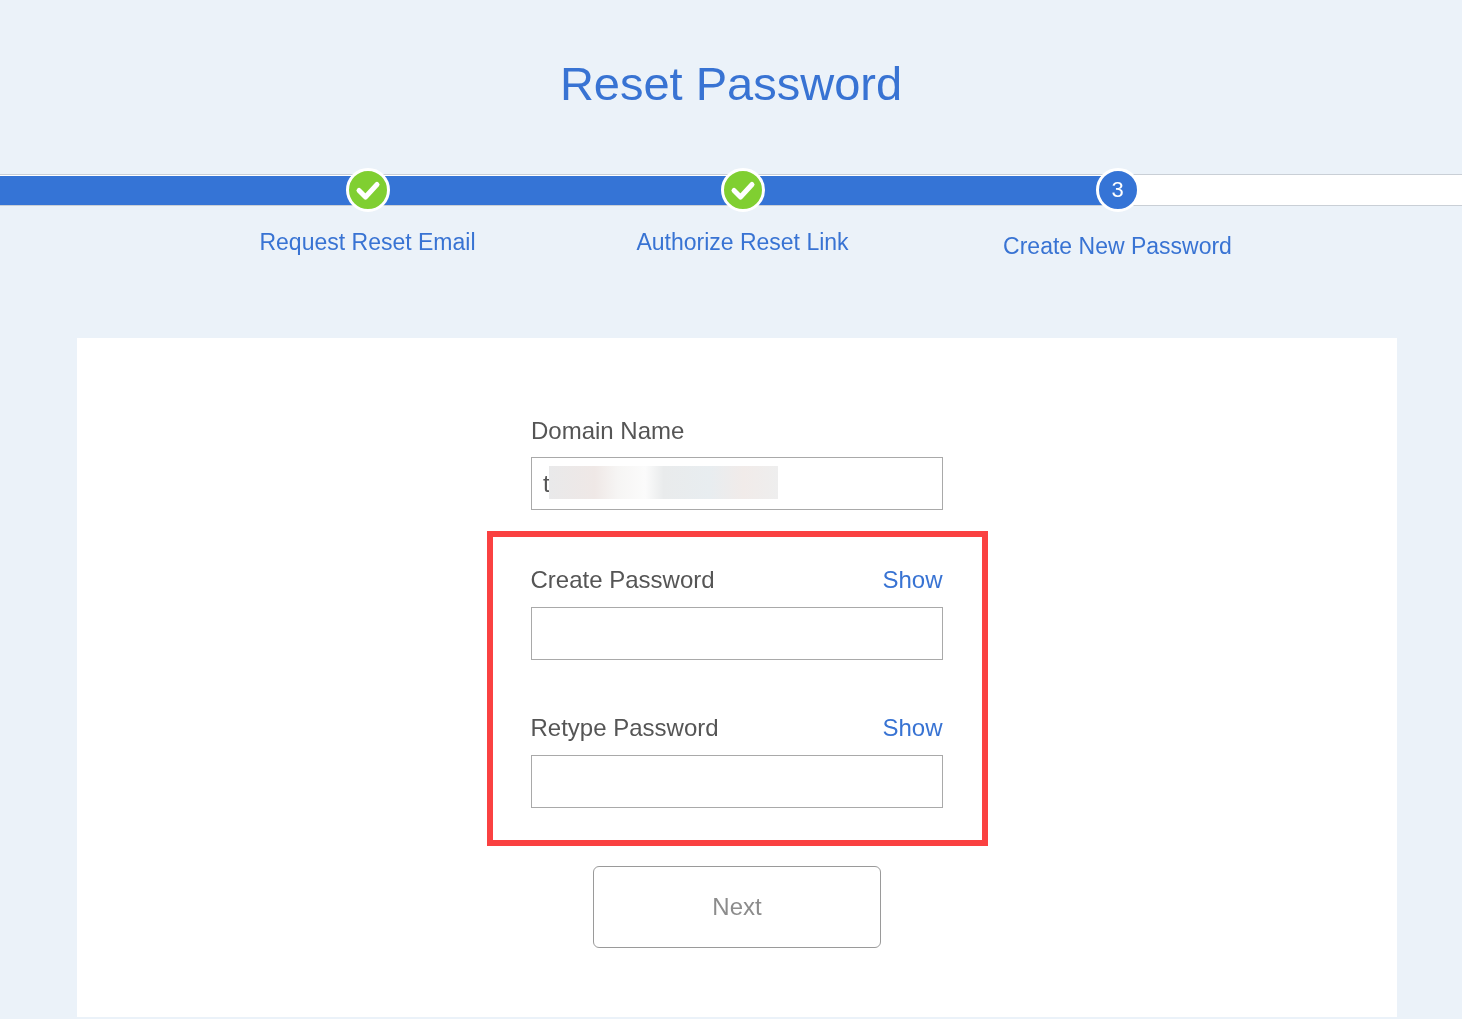 Image resolution: width=1462 pixels, height=1019 pixels. Describe the element at coordinates (608, 431) in the screenshot. I see `field-label: Domain Name` at that location.